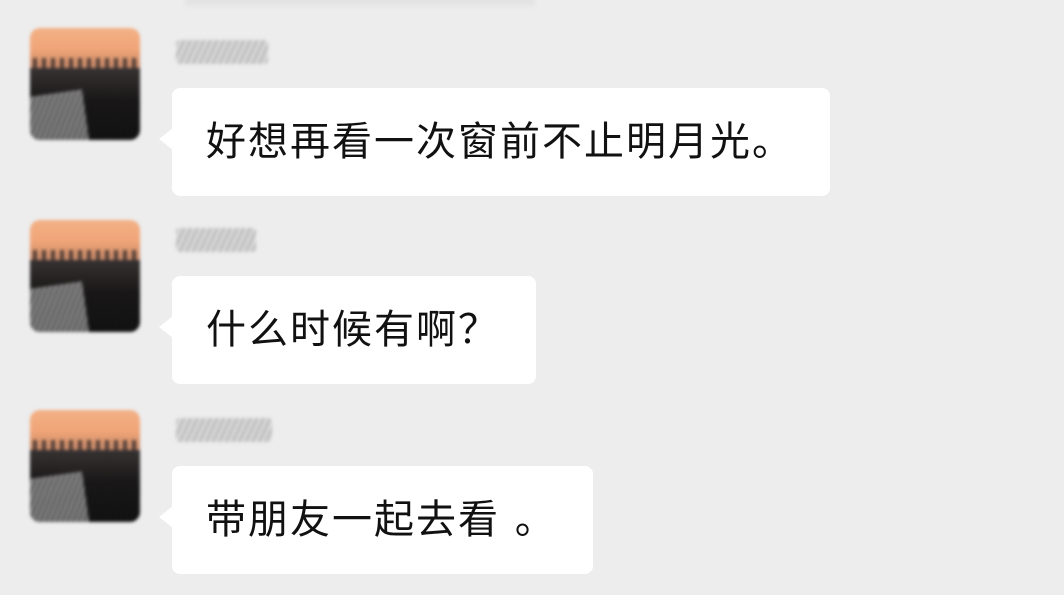 This screenshot has height=595, width=1064. What do you see at coordinates (347, 330) in the screenshot?
I see `message-bubble: 什么时候有啊？` at bounding box center [347, 330].